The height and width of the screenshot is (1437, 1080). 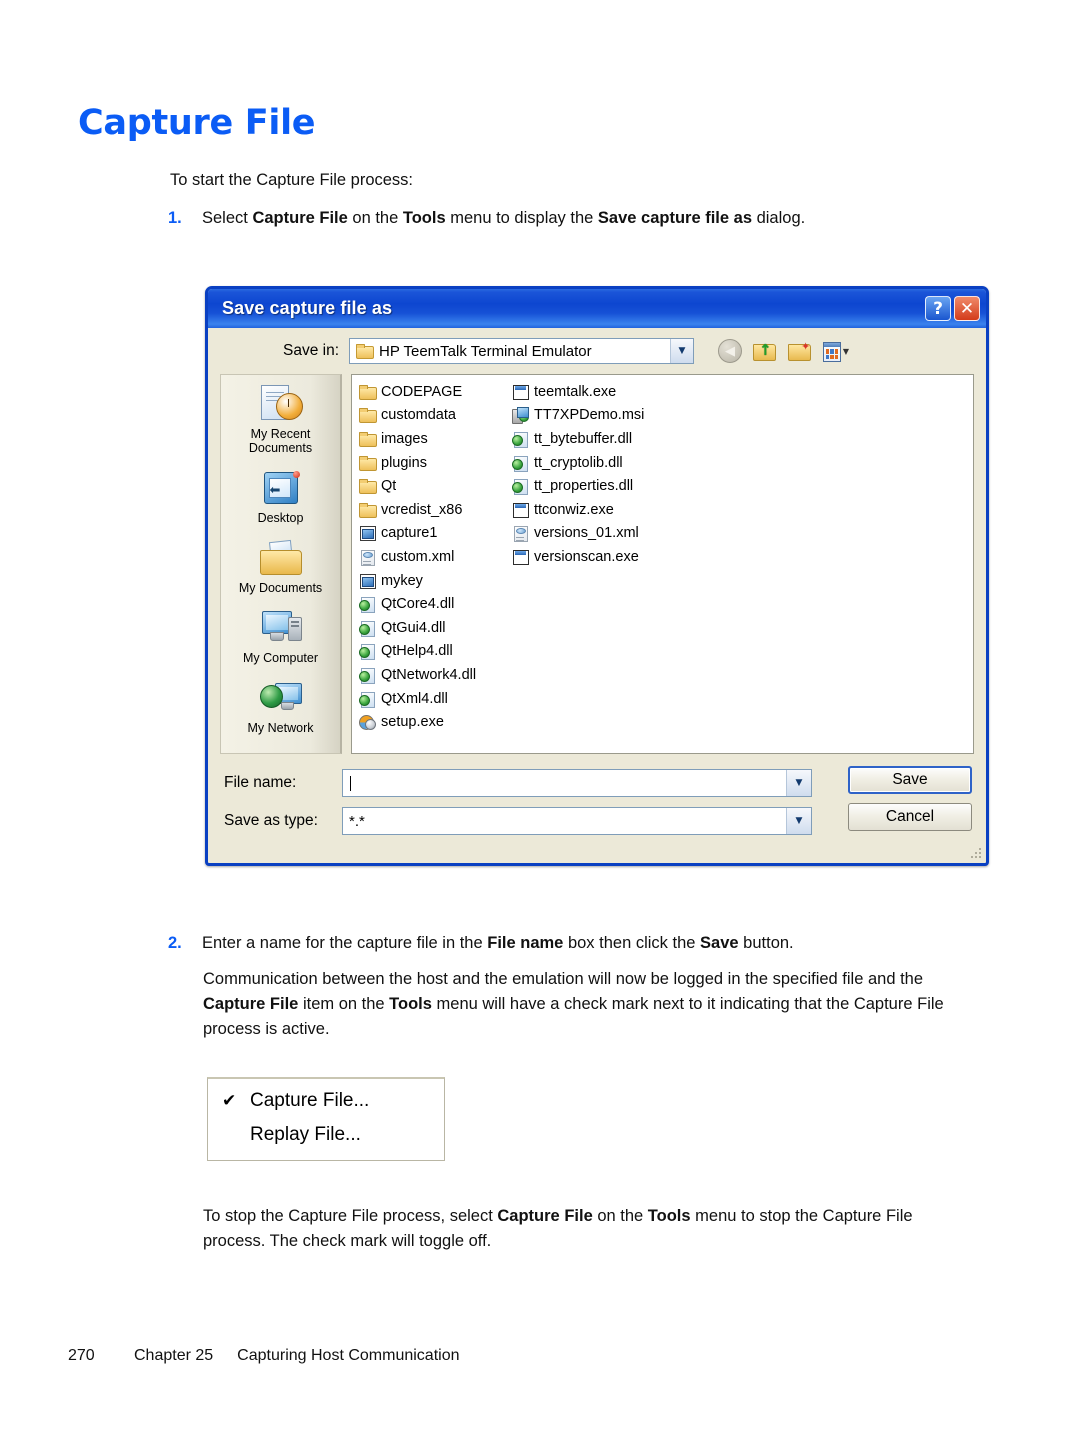 I want to click on page-number: 270, so click(x=81, y=1355).